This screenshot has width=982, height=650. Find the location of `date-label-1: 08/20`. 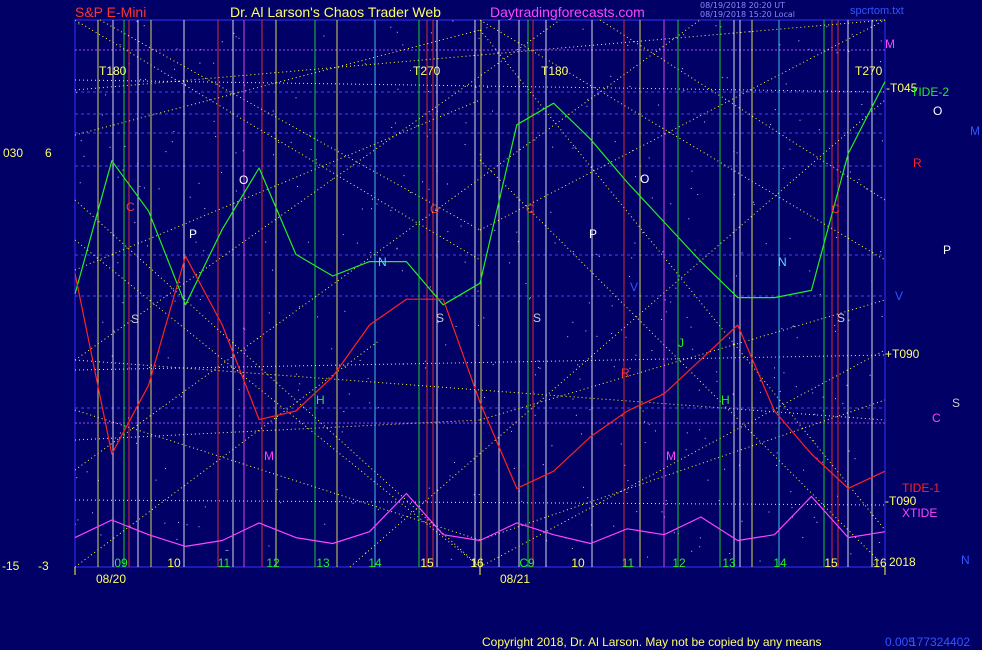

date-label-1: 08/20 is located at coordinates (111, 579).